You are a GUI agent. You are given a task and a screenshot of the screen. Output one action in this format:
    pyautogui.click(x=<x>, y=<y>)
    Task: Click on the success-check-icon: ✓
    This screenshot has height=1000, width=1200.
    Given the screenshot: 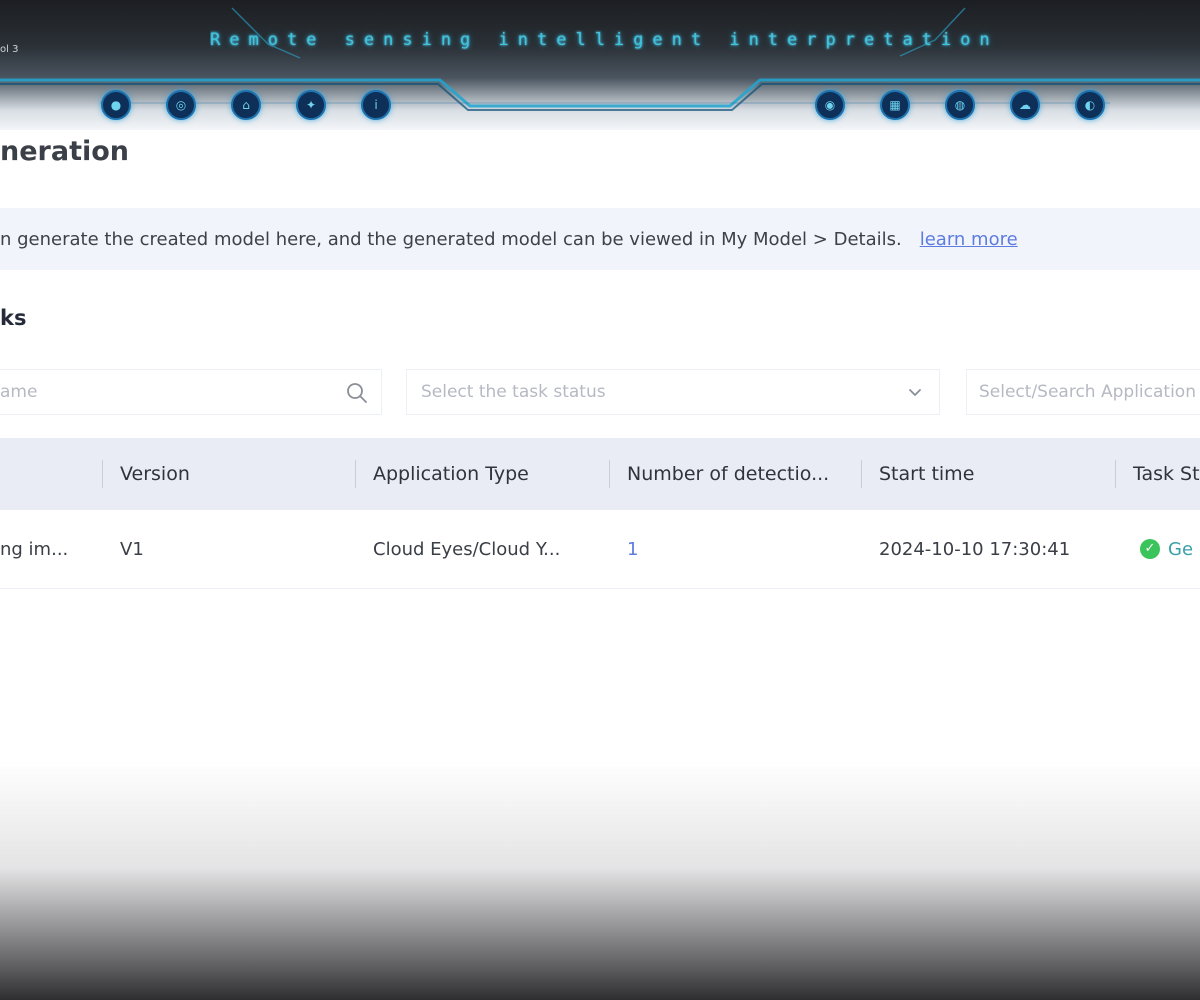 What is the action you would take?
    pyautogui.click(x=1150, y=549)
    